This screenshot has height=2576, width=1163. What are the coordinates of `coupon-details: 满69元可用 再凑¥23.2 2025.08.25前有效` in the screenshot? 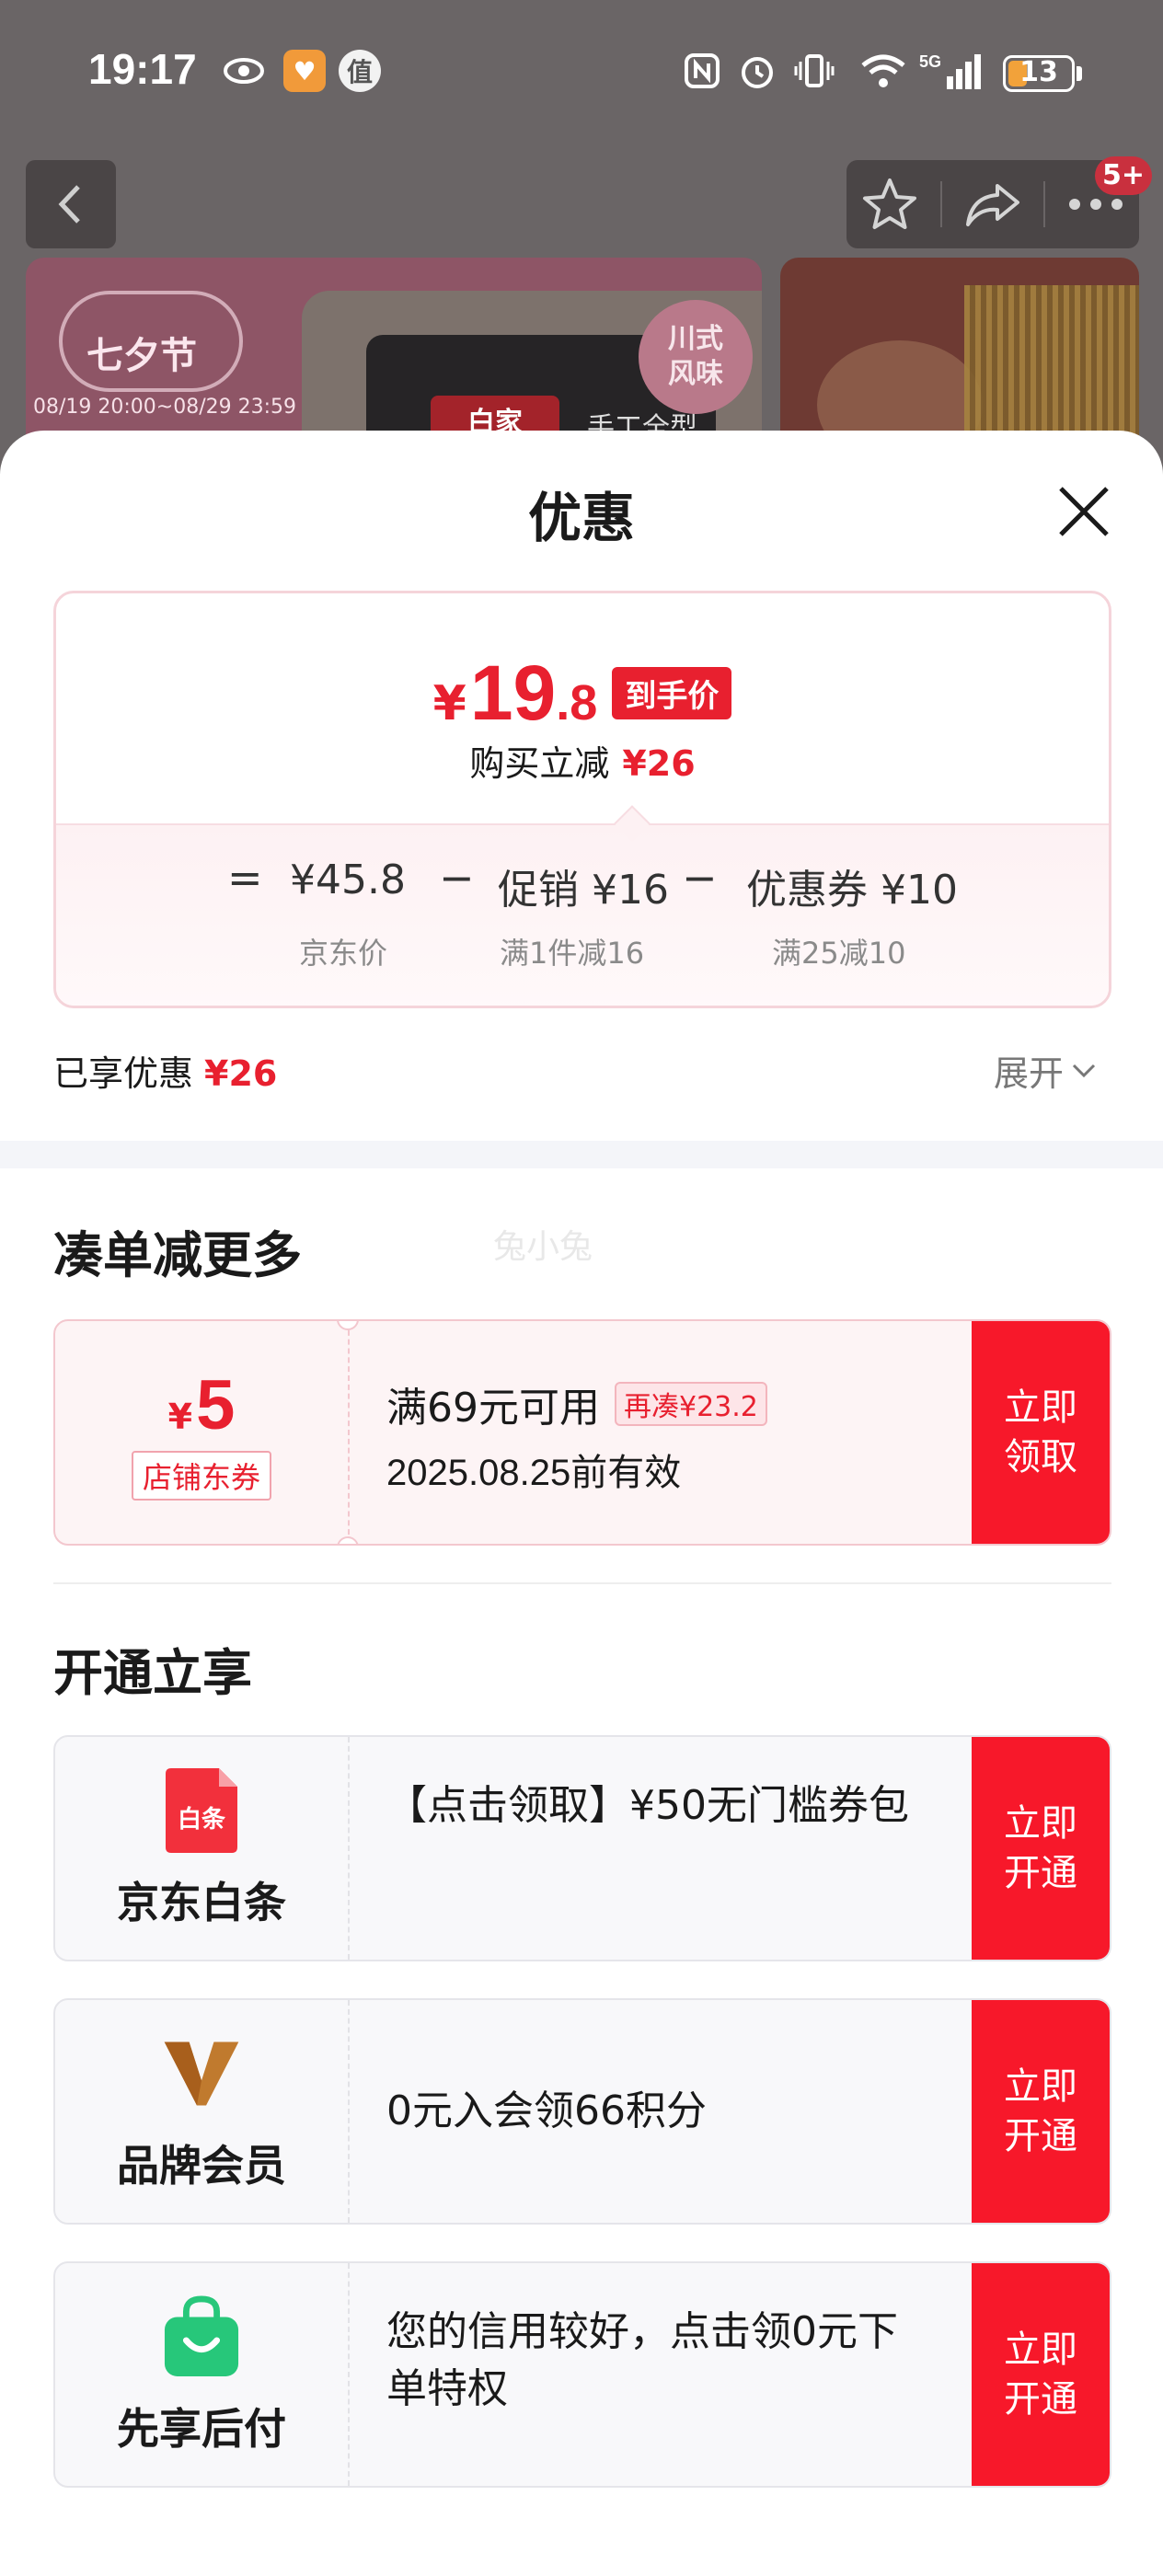 It's located at (576, 1435).